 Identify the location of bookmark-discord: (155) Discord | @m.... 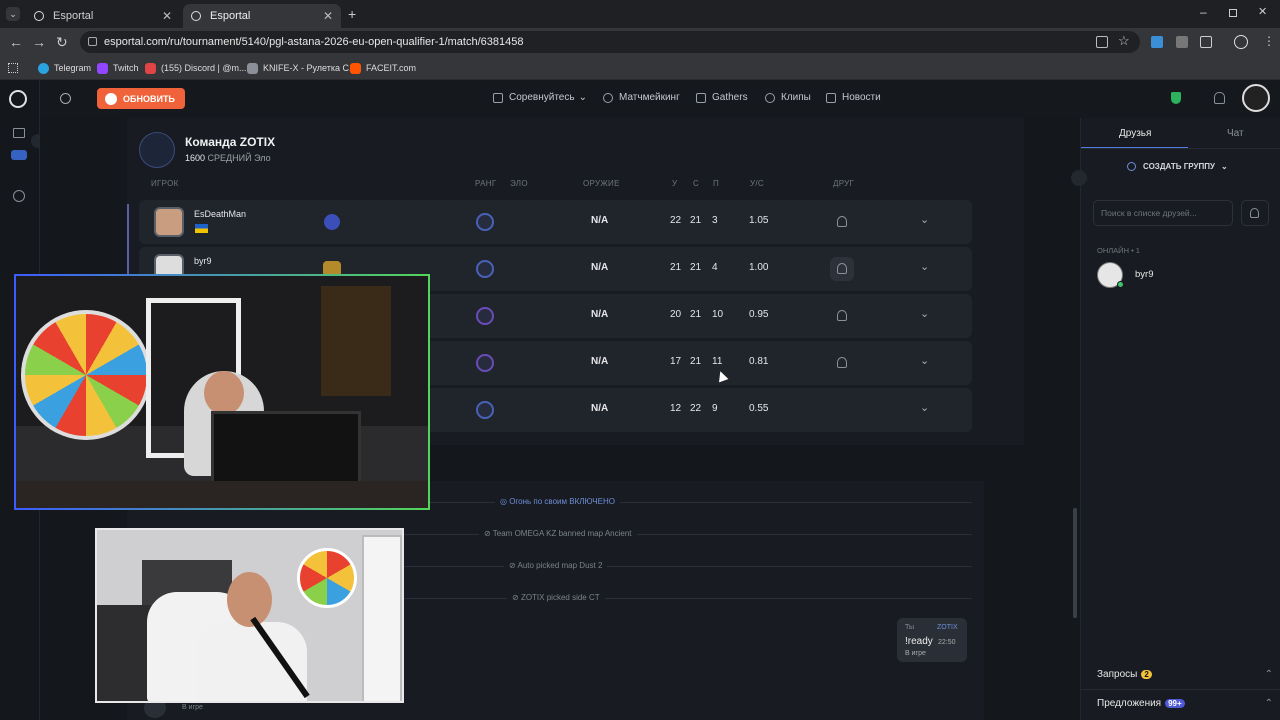
(196, 68).